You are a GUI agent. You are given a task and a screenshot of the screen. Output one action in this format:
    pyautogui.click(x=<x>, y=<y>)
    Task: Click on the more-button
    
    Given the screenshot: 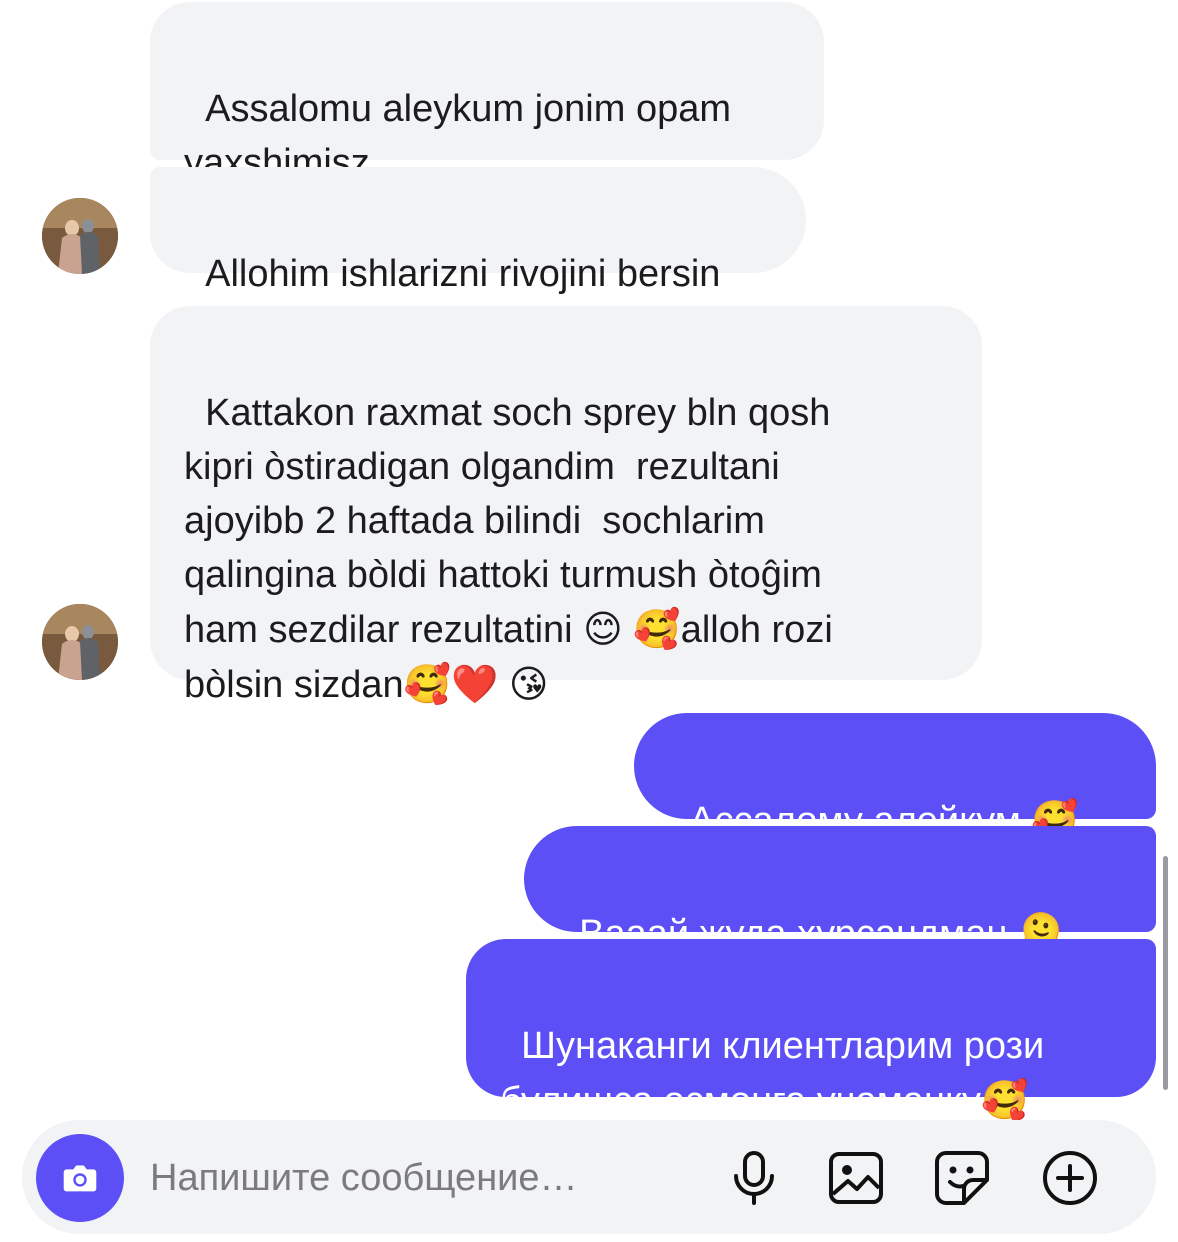 What is the action you would take?
    pyautogui.click(x=1070, y=1178)
    